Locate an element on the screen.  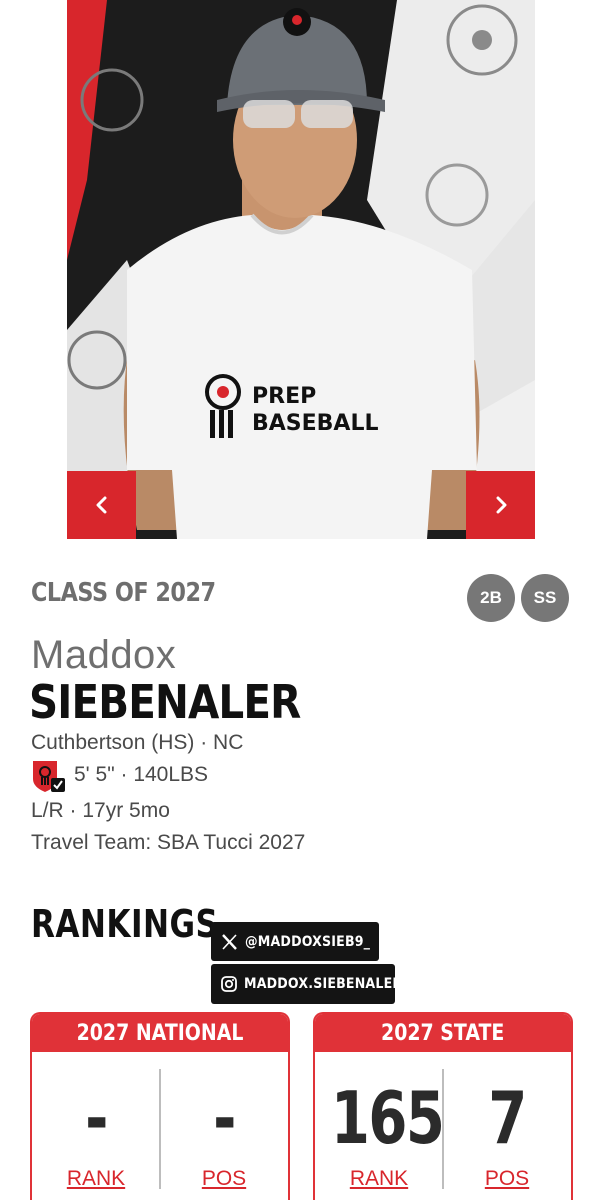
carousel-prev-button is located at coordinates (101, 505).